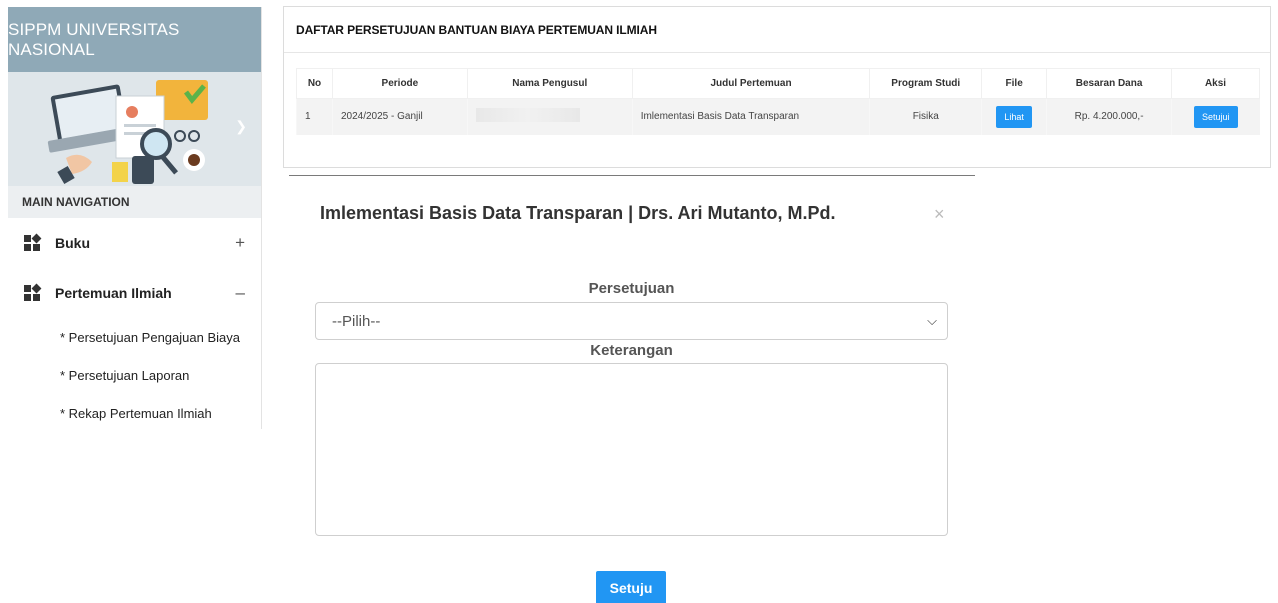 The image size is (1278, 603). I want to click on sidebar-item-pertemuan-ilmiah: Pertemuan Ilmiah –, so click(134, 293).